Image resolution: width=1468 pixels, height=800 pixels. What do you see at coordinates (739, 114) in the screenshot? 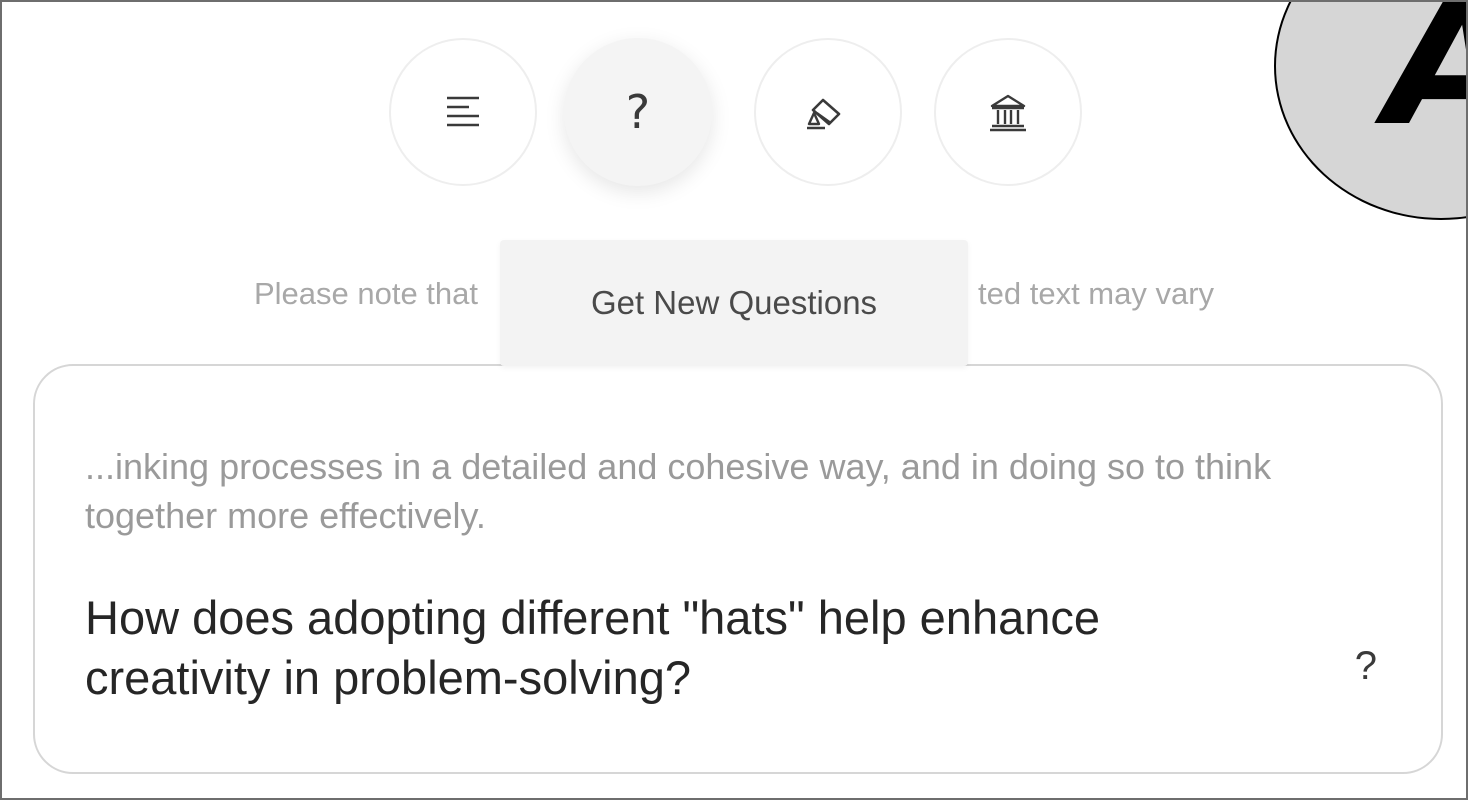
I see `toolbar: ?` at bounding box center [739, 114].